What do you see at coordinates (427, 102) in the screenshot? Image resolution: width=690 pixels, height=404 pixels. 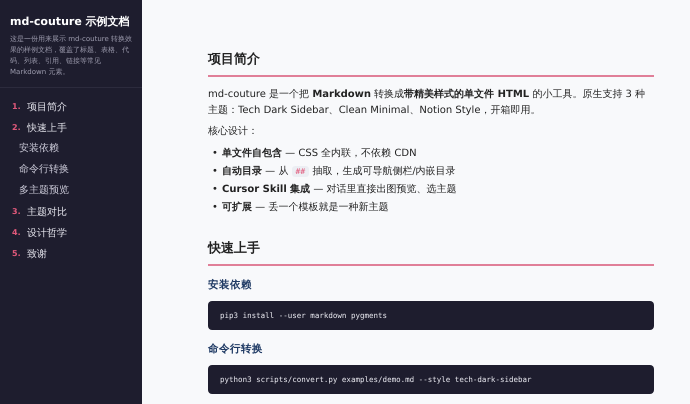 I see `paragraph: md-couture 是一个把 Markdown 转换成带精美样式的单文件 HTML 的小工具。原生支持 3 种主题：Tech Dark Sidebar、Clean Minimal、Notion Style，开箱即用。` at bounding box center [427, 102].